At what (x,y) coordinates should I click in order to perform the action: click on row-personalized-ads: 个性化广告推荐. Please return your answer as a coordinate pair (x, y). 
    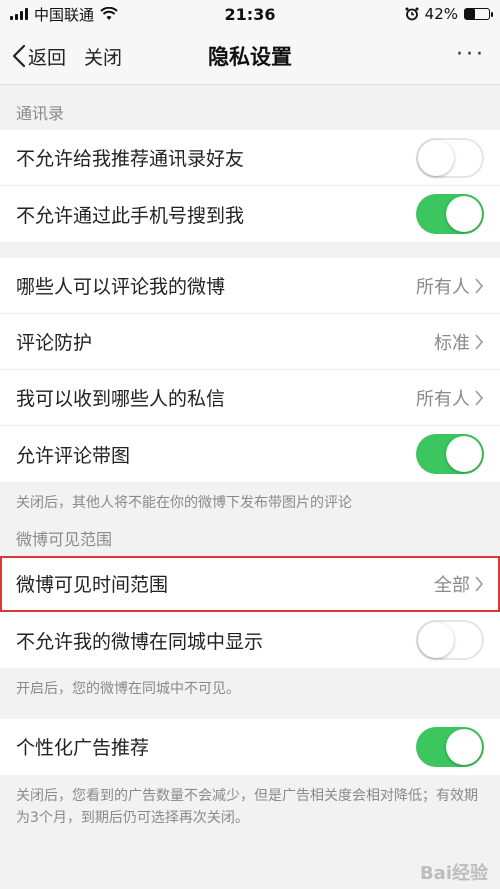
    Looking at the image, I should click on (250, 747).